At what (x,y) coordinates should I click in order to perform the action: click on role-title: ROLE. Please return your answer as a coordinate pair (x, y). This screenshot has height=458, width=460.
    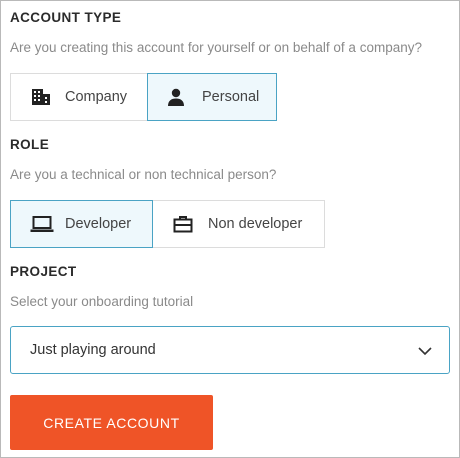
    Looking at the image, I should click on (30, 144).